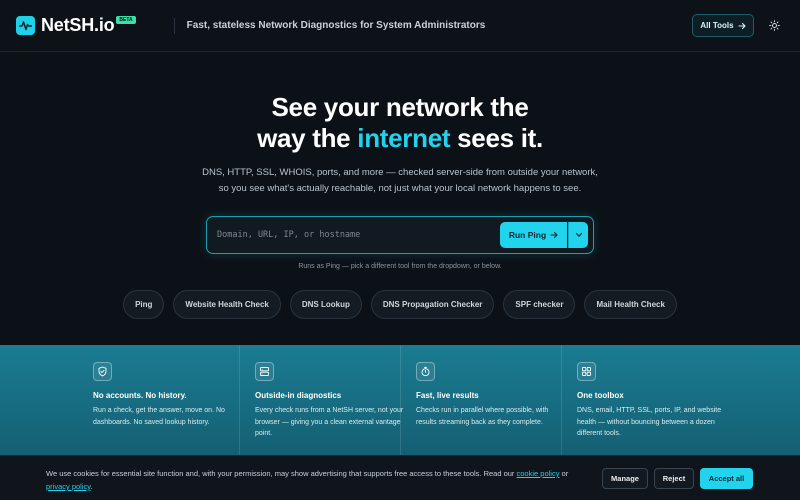 This screenshot has height=500, width=800. What do you see at coordinates (91, 486) in the screenshot?
I see `cookie-text-after: .` at bounding box center [91, 486].